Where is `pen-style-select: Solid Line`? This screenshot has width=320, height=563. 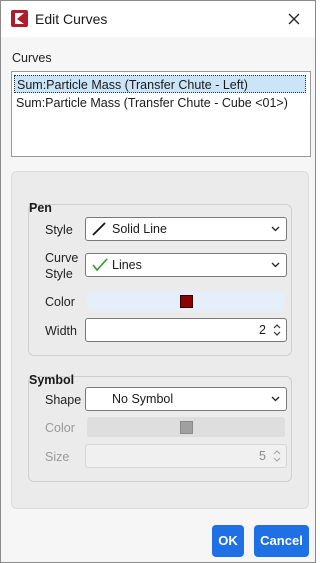
pen-style-select: Solid Line is located at coordinates (186, 229).